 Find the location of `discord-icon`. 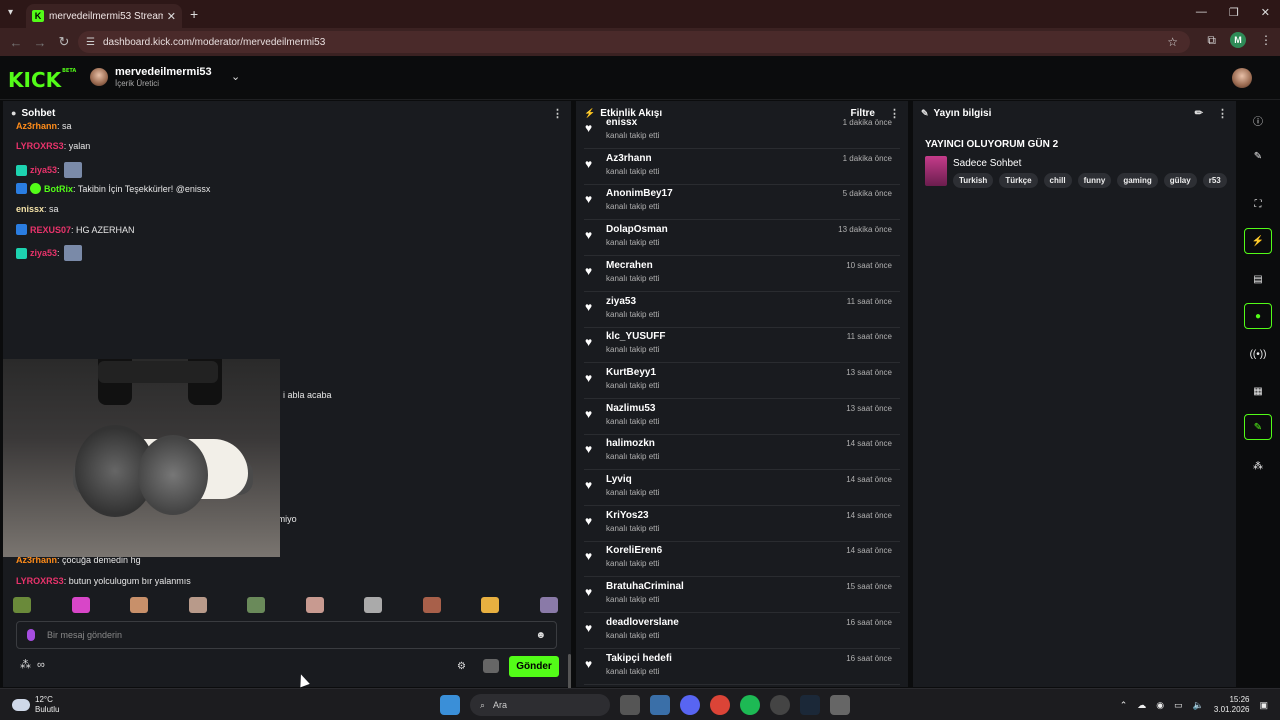

discord-icon is located at coordinates (690, 705).